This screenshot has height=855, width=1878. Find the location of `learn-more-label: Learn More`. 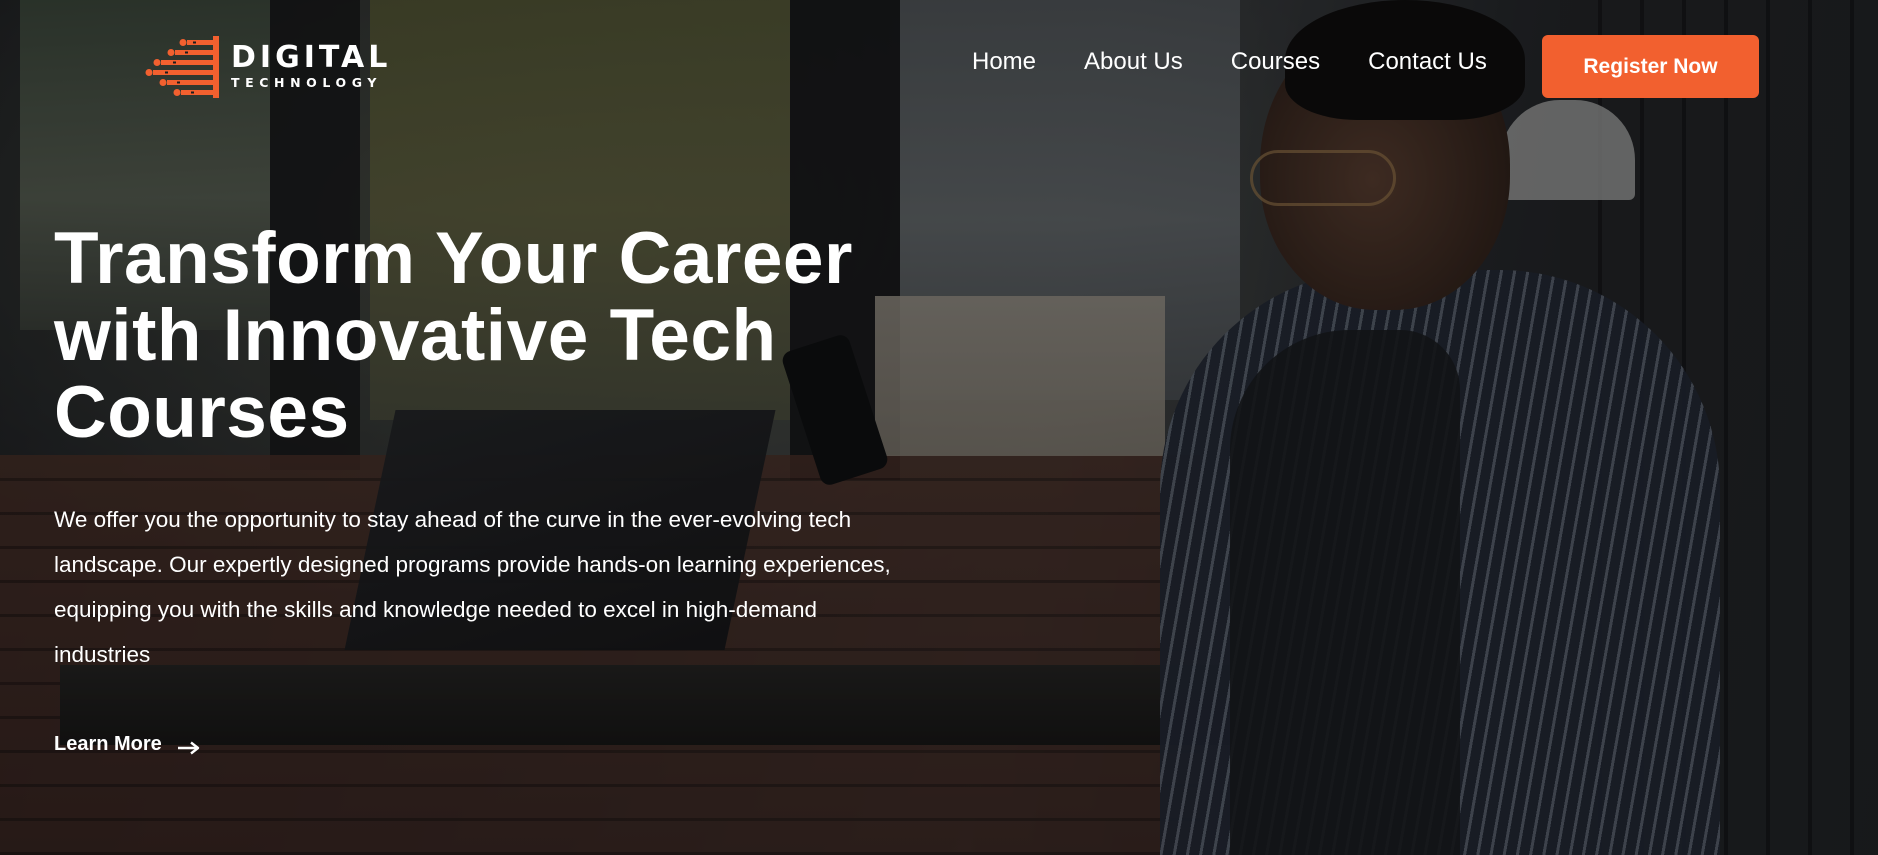

learn-more-label: Learn More is located at coordinates (108, 744).